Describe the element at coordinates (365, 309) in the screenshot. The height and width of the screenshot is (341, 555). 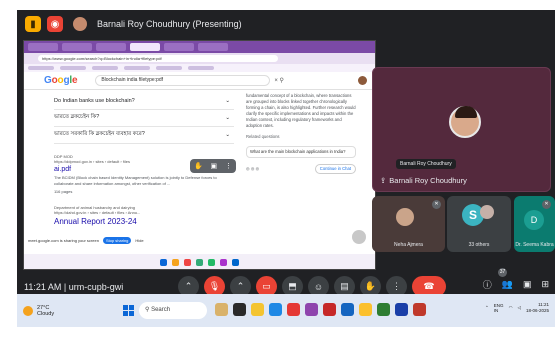
I see `chrome-icon` at that location.